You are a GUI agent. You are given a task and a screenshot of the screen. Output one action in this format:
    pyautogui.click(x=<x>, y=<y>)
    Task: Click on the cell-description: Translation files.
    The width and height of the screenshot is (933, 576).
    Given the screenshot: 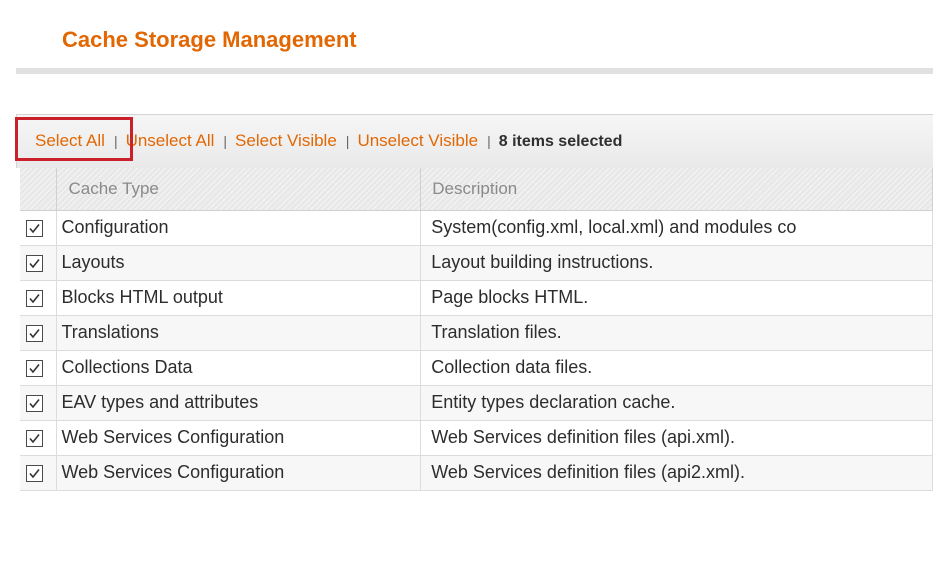 What is the action you would take?
    pyautogui.click(x=676, y=333)
    